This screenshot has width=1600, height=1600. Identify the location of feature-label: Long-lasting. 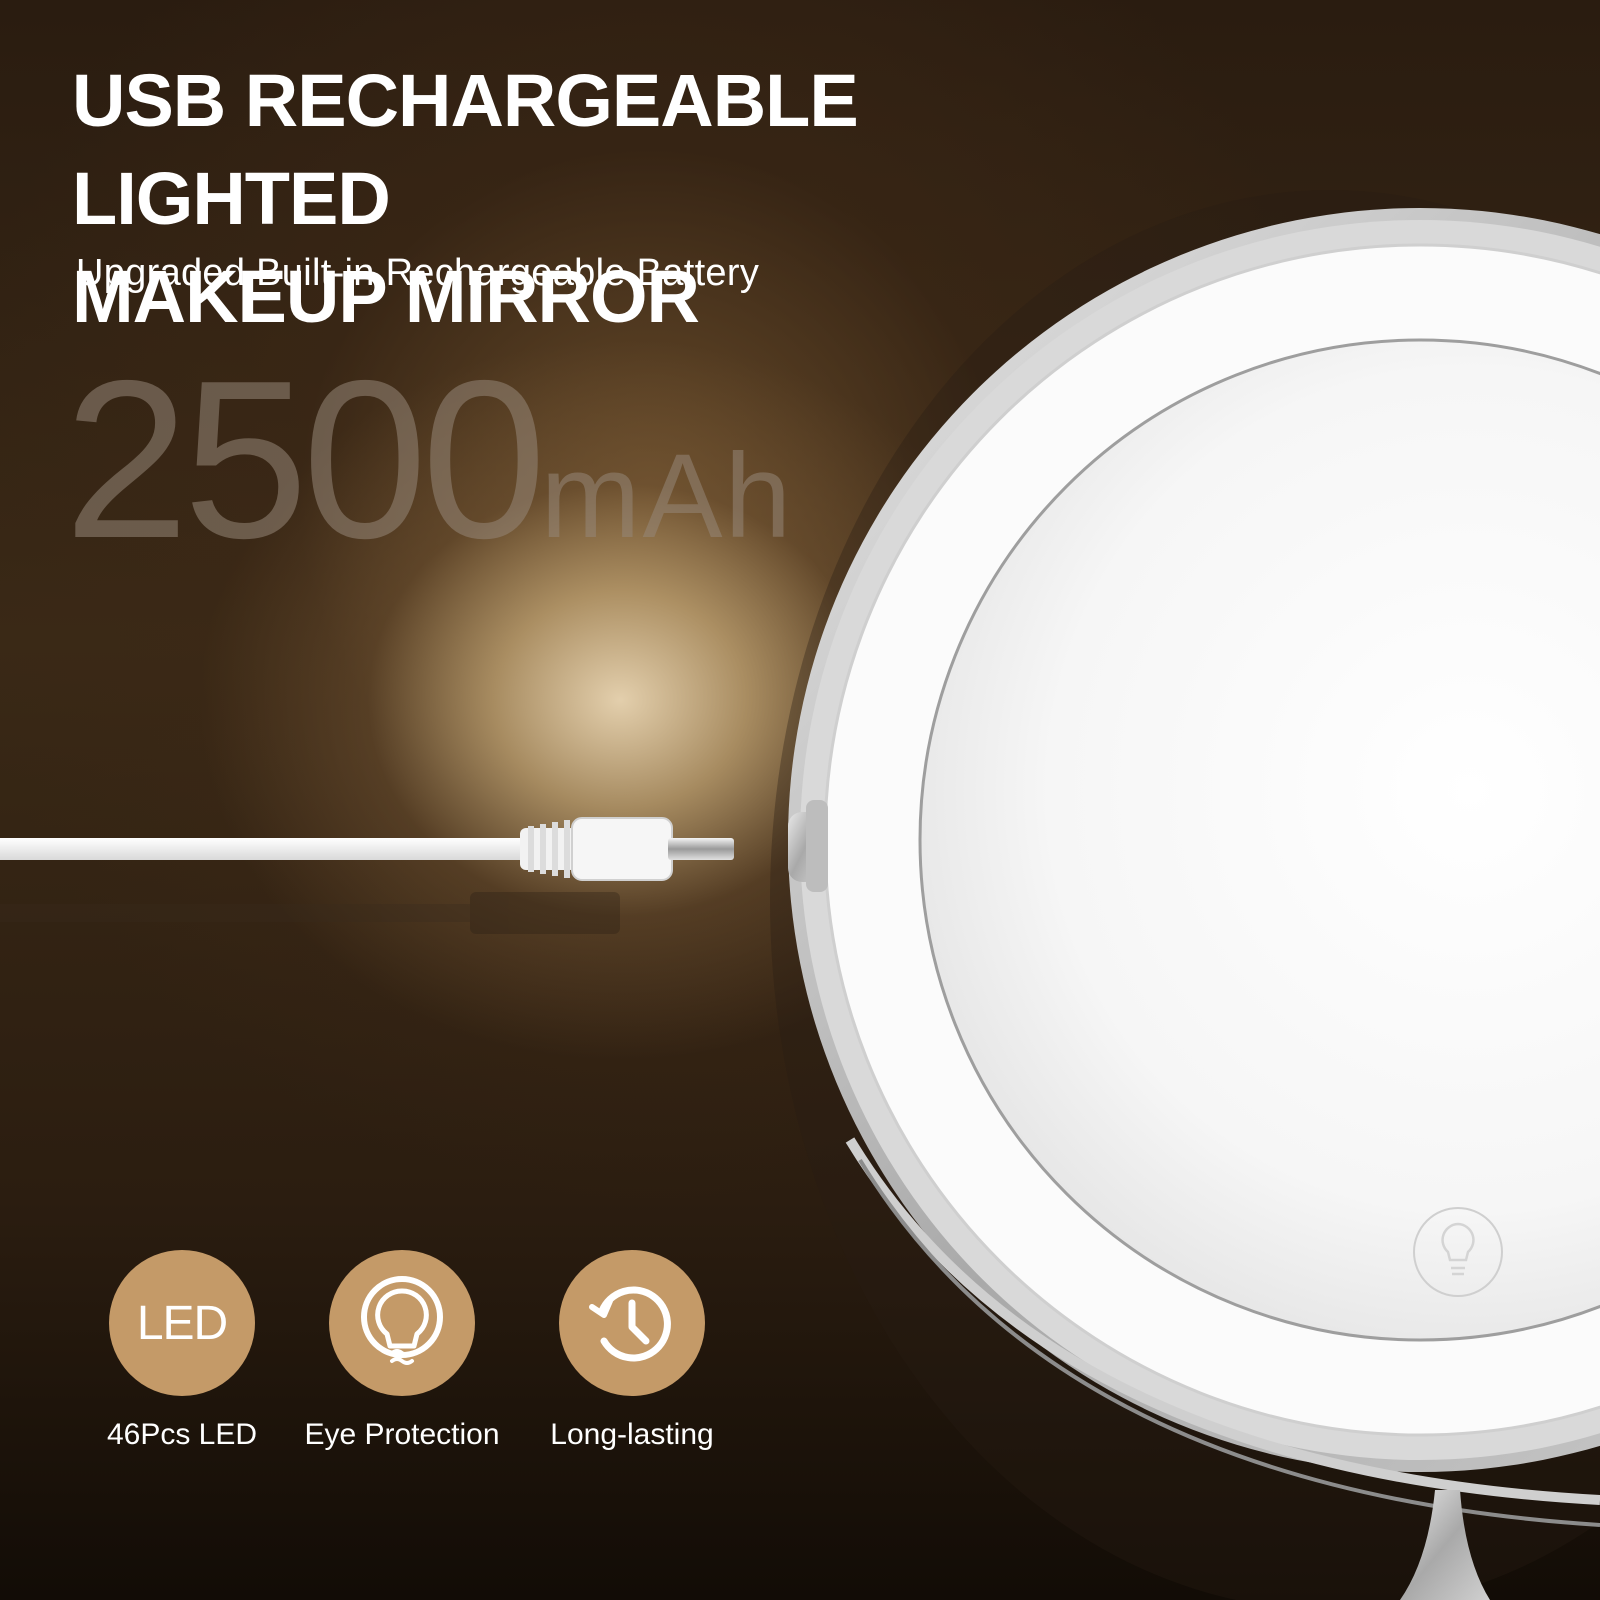
(632, 1434).